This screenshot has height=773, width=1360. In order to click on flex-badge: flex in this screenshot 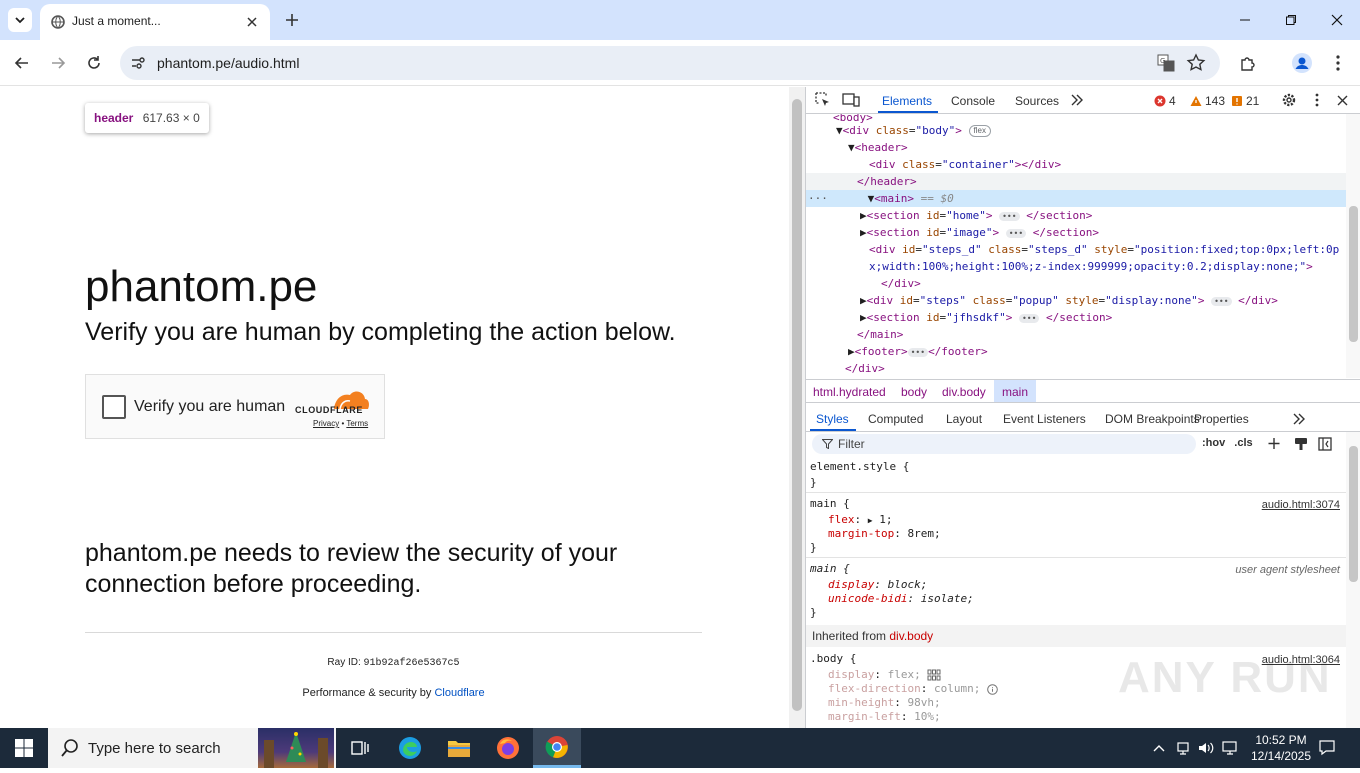, I will do `click(979, 131)`.